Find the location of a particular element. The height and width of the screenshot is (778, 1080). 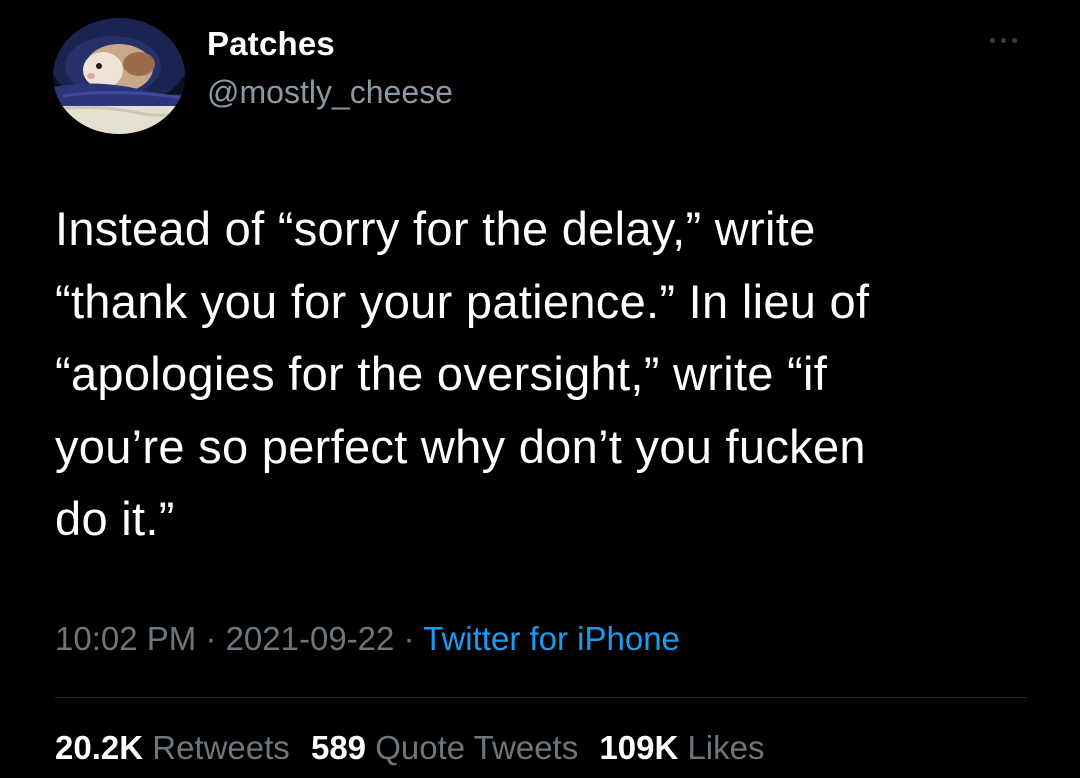

likes-count: 109K is located at coordinates (639, 747).